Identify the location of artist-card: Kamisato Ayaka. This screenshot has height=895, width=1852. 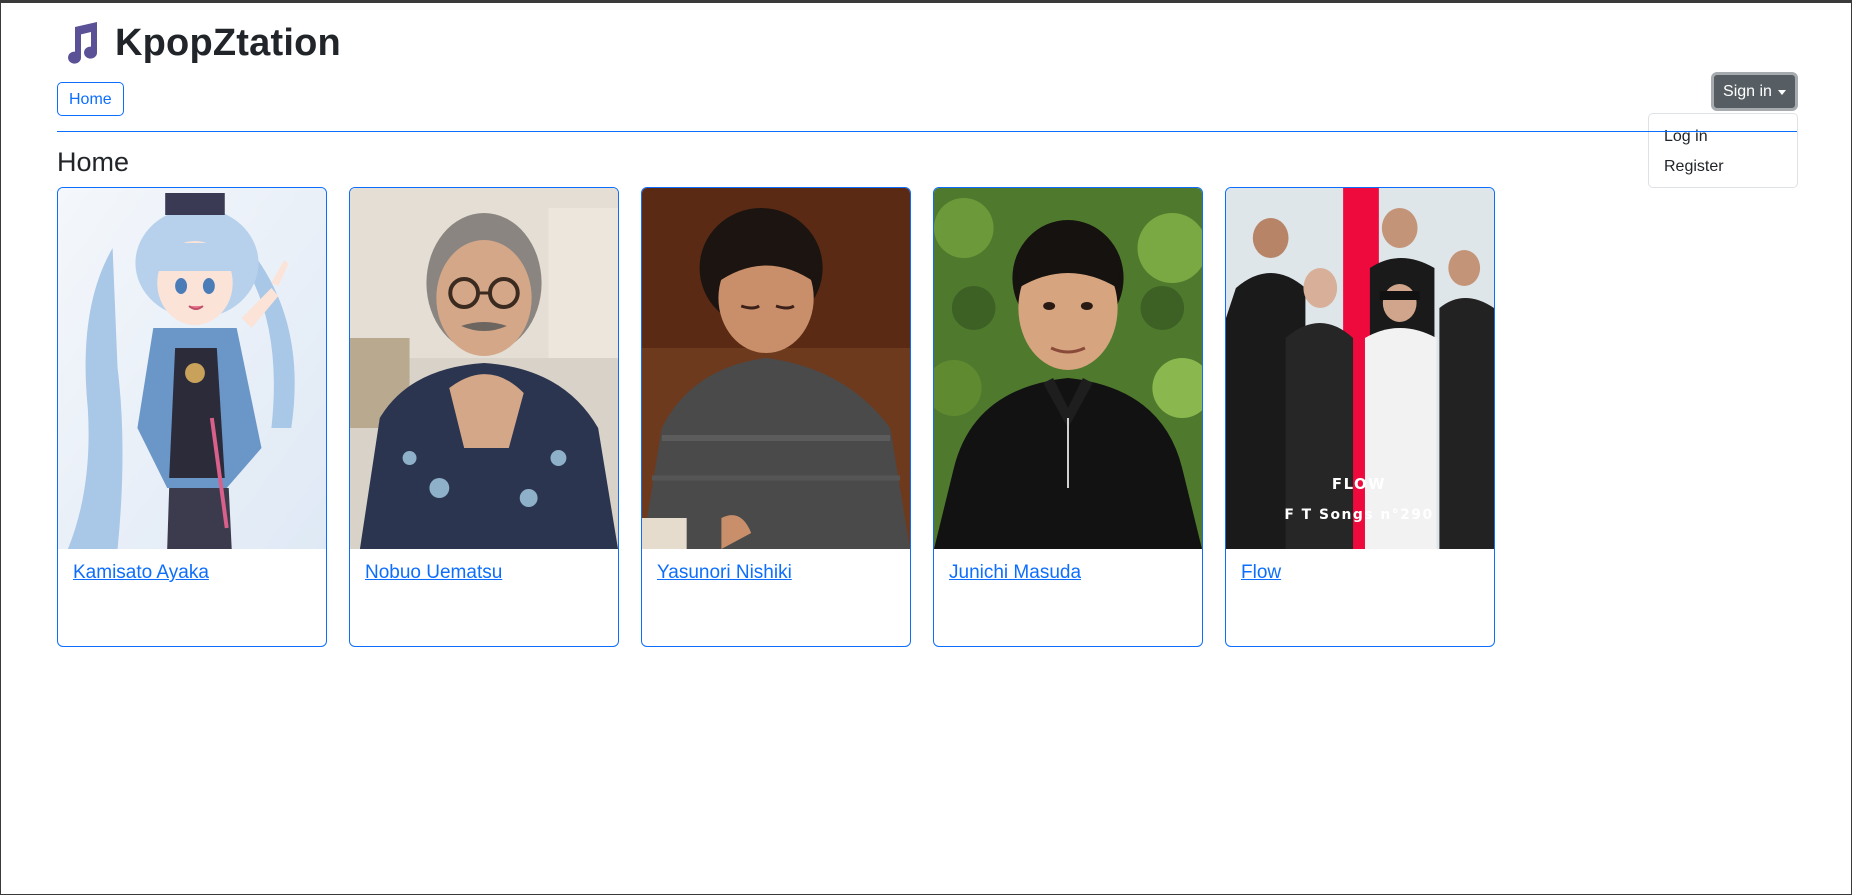
(192, 417).